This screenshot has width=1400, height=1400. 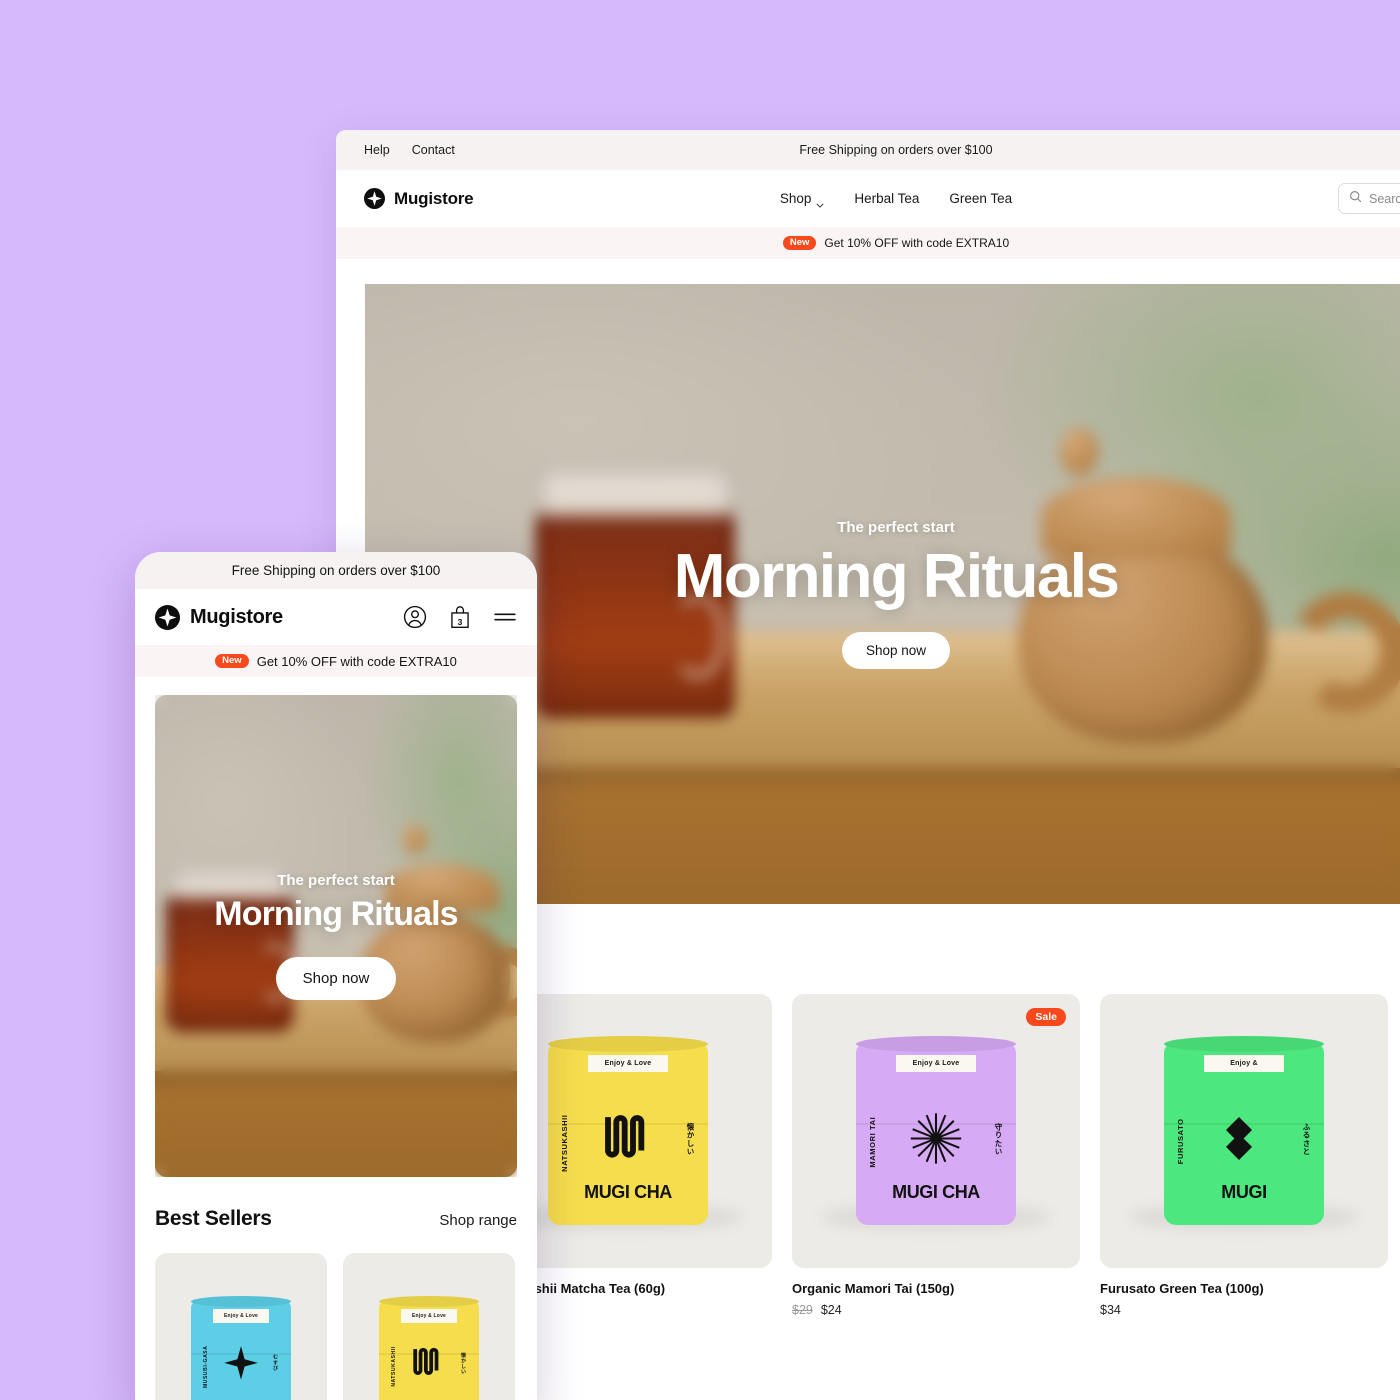 What do you see at coordinates (433, 150) in the screenshot?
I see `contact-link: Contact` at bounding box center [433, 150].